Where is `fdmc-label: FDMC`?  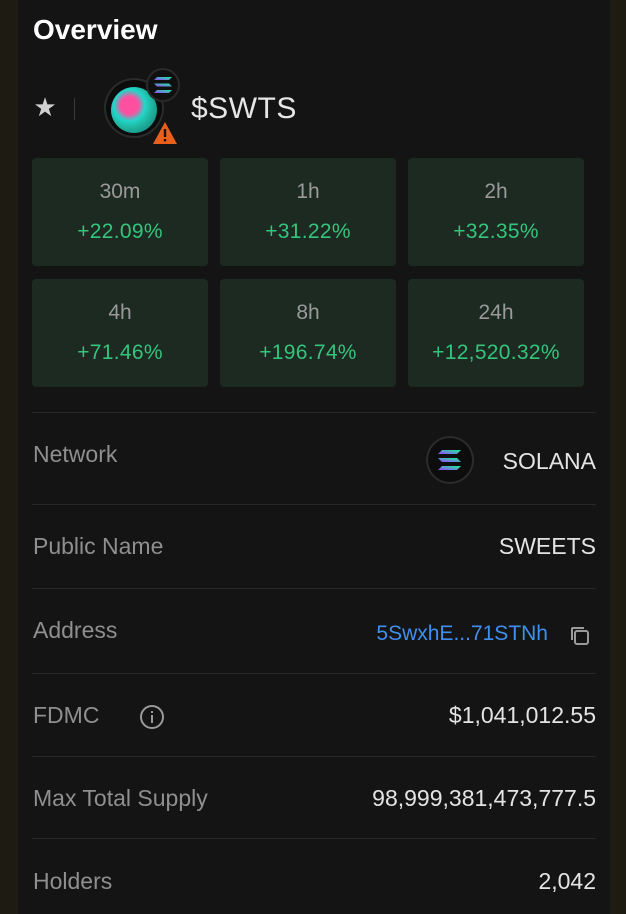
fdmc-label: FDMC is located at coordinates (98, 715).